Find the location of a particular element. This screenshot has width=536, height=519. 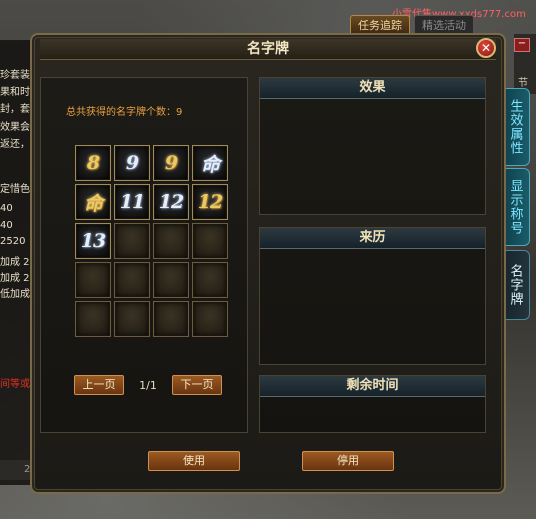

source-section: 来历 is located at coordinates (372, 296).